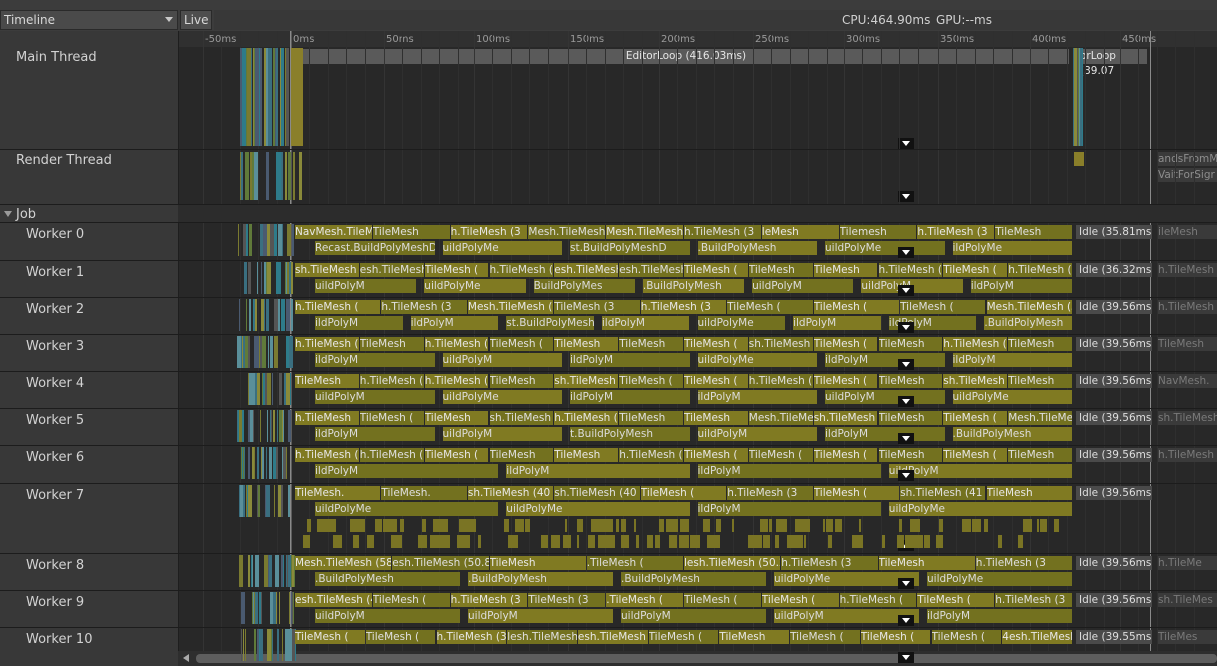 Image resolution: width=1217 pixels, height=666 pixels. What do you see at coordinates (630, 434) in the screenshot?
I see `job-sub-sample: t.BuildPolyMesh` at bounding box center [630, 434].